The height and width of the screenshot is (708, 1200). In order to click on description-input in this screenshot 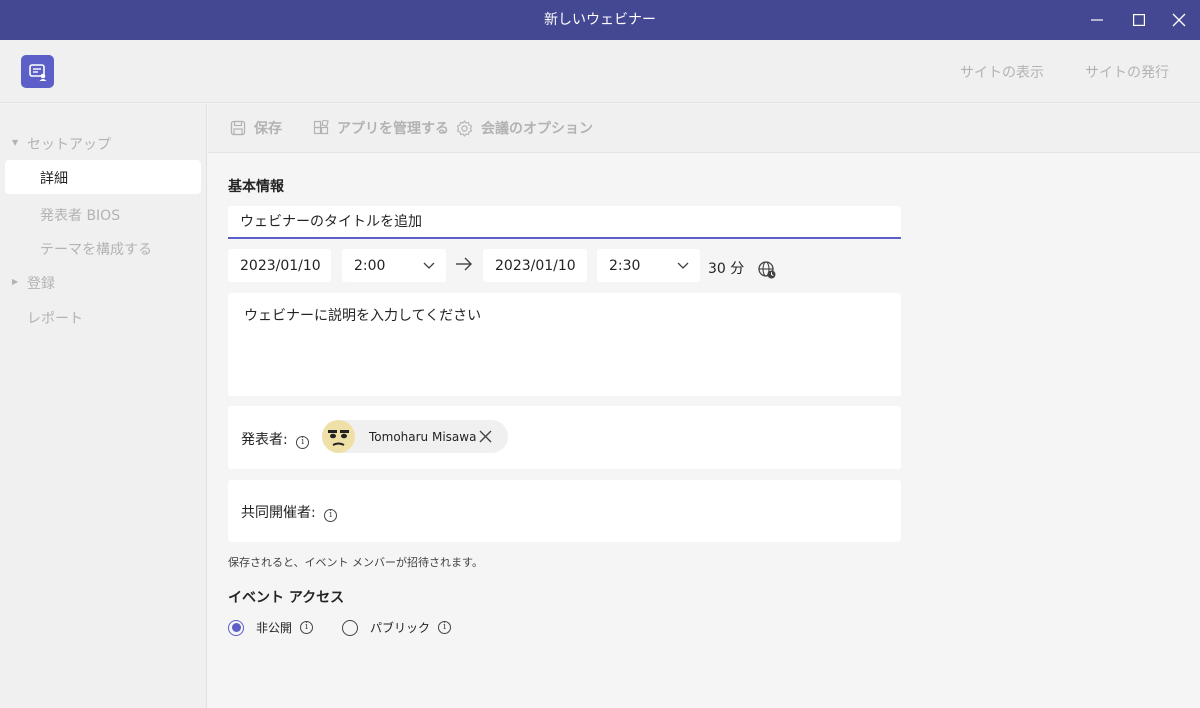, I will do `click(564, 344)`.